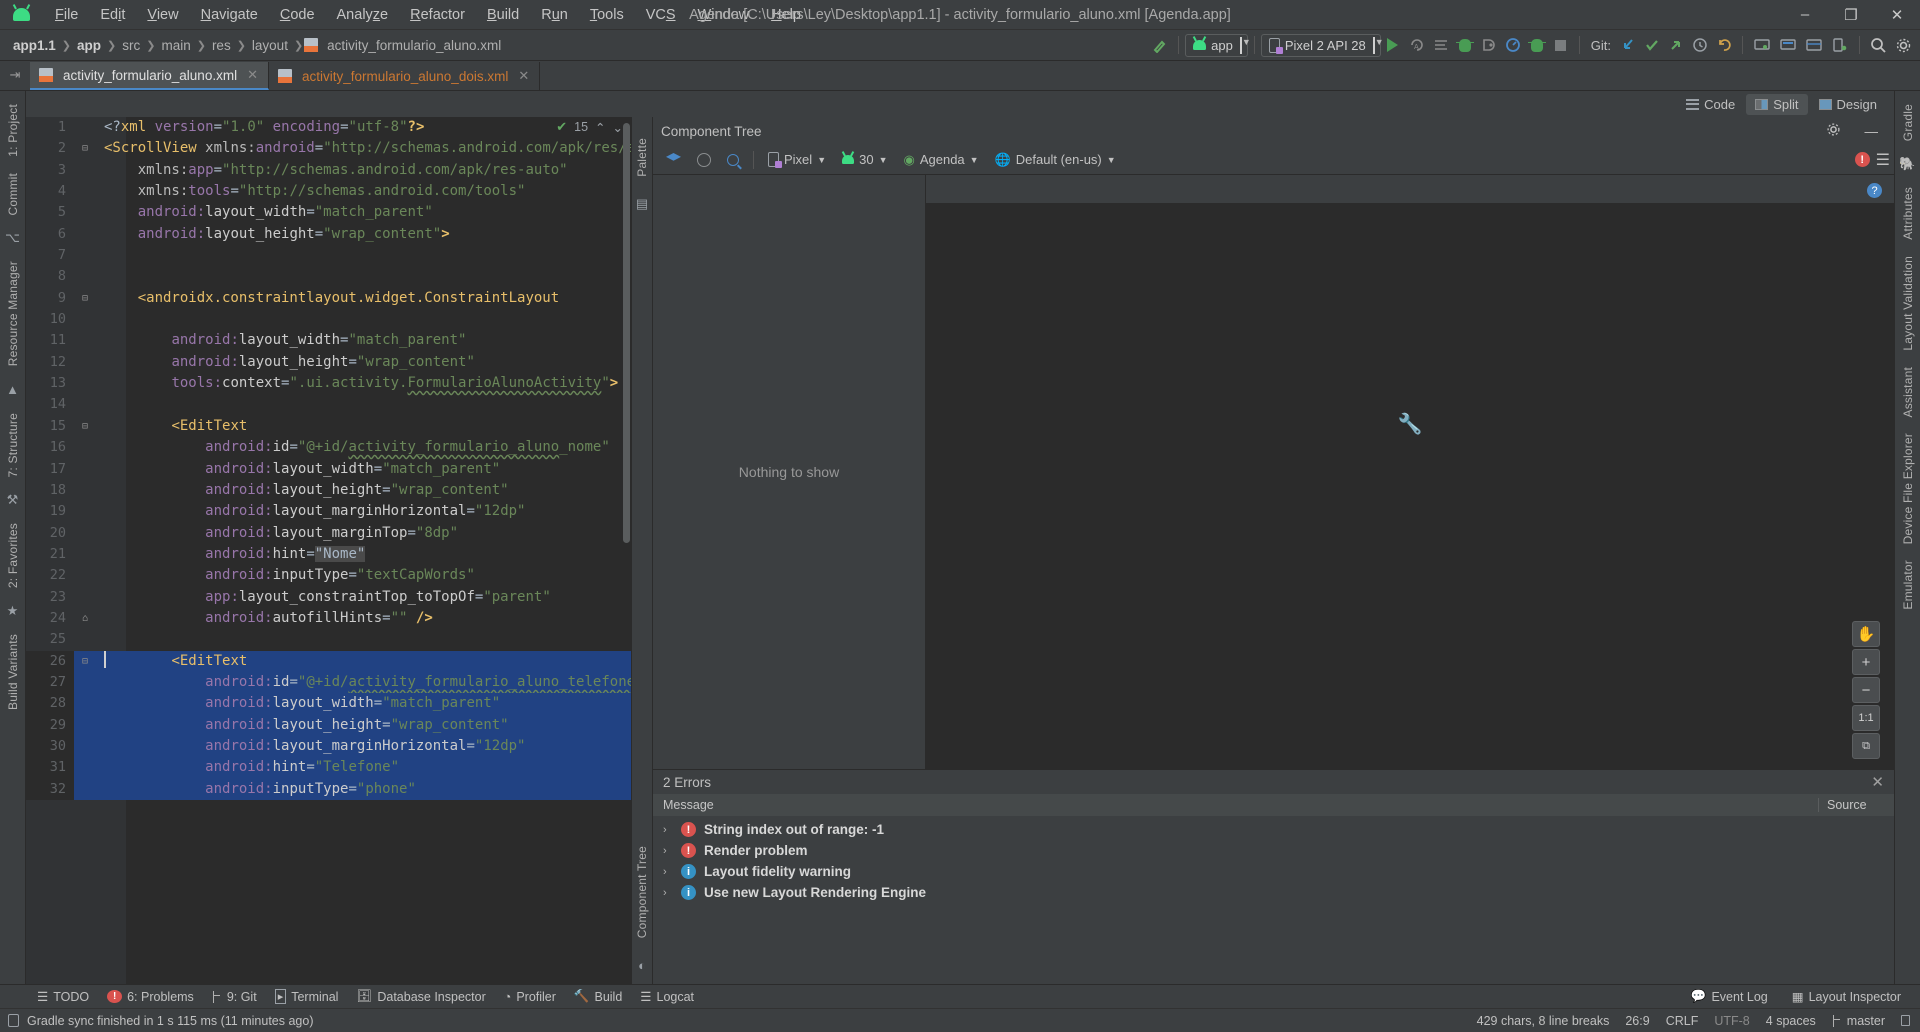 The height and width of the screenshot is (1032, 1920). What do you see at coordinates (667, 996) in the screenshot?
I see `tool-window-logcat: ☰ Logcat` at bounding box center [667, 996].